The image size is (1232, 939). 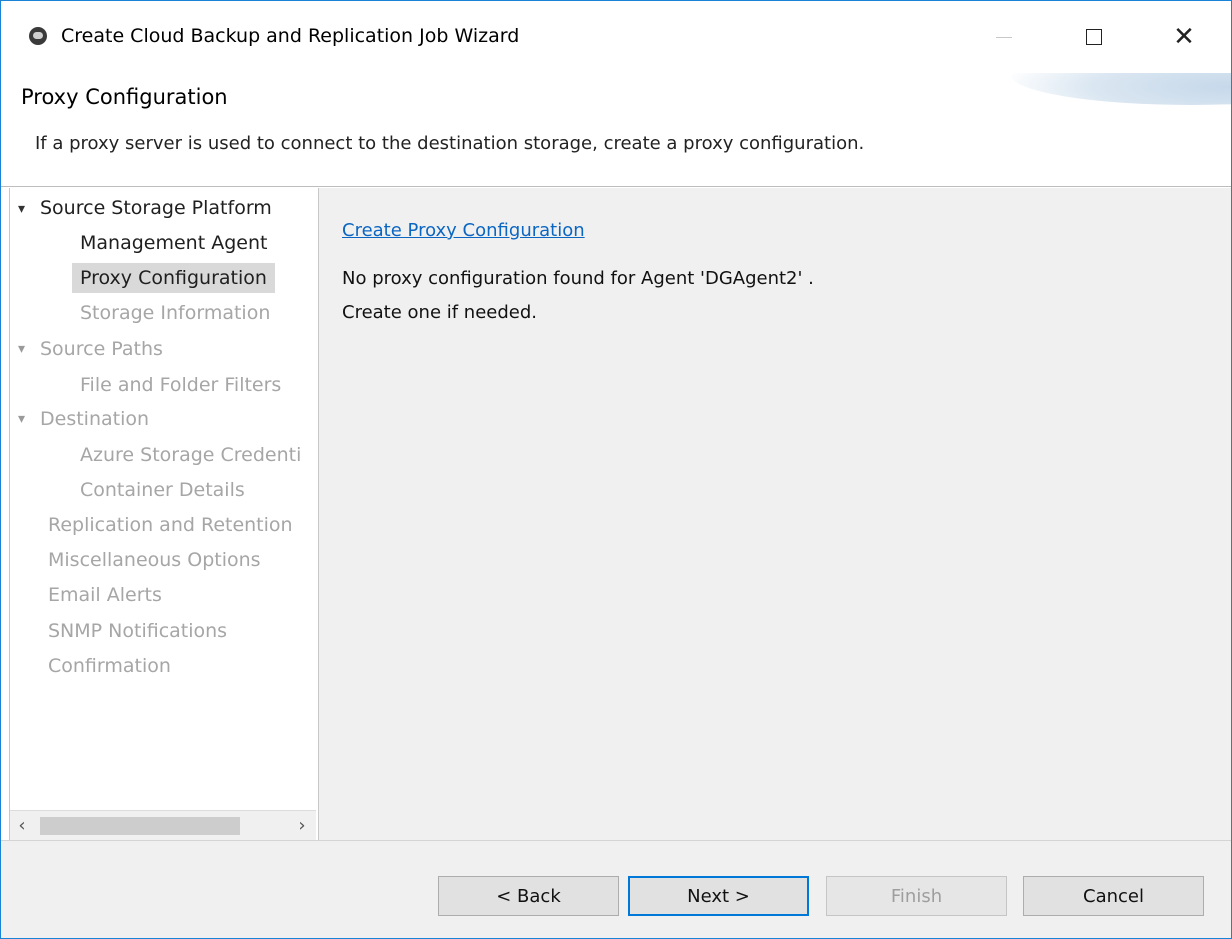 I want to click on close-icon: ✕, so click(x=1184, y=37).